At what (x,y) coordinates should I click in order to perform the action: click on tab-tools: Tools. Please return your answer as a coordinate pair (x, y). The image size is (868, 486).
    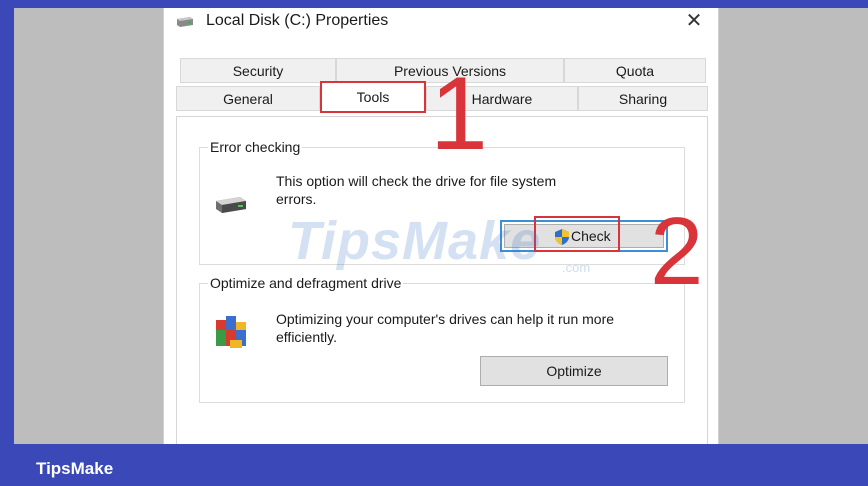
    Looking at the image, I should click on (373, 97).